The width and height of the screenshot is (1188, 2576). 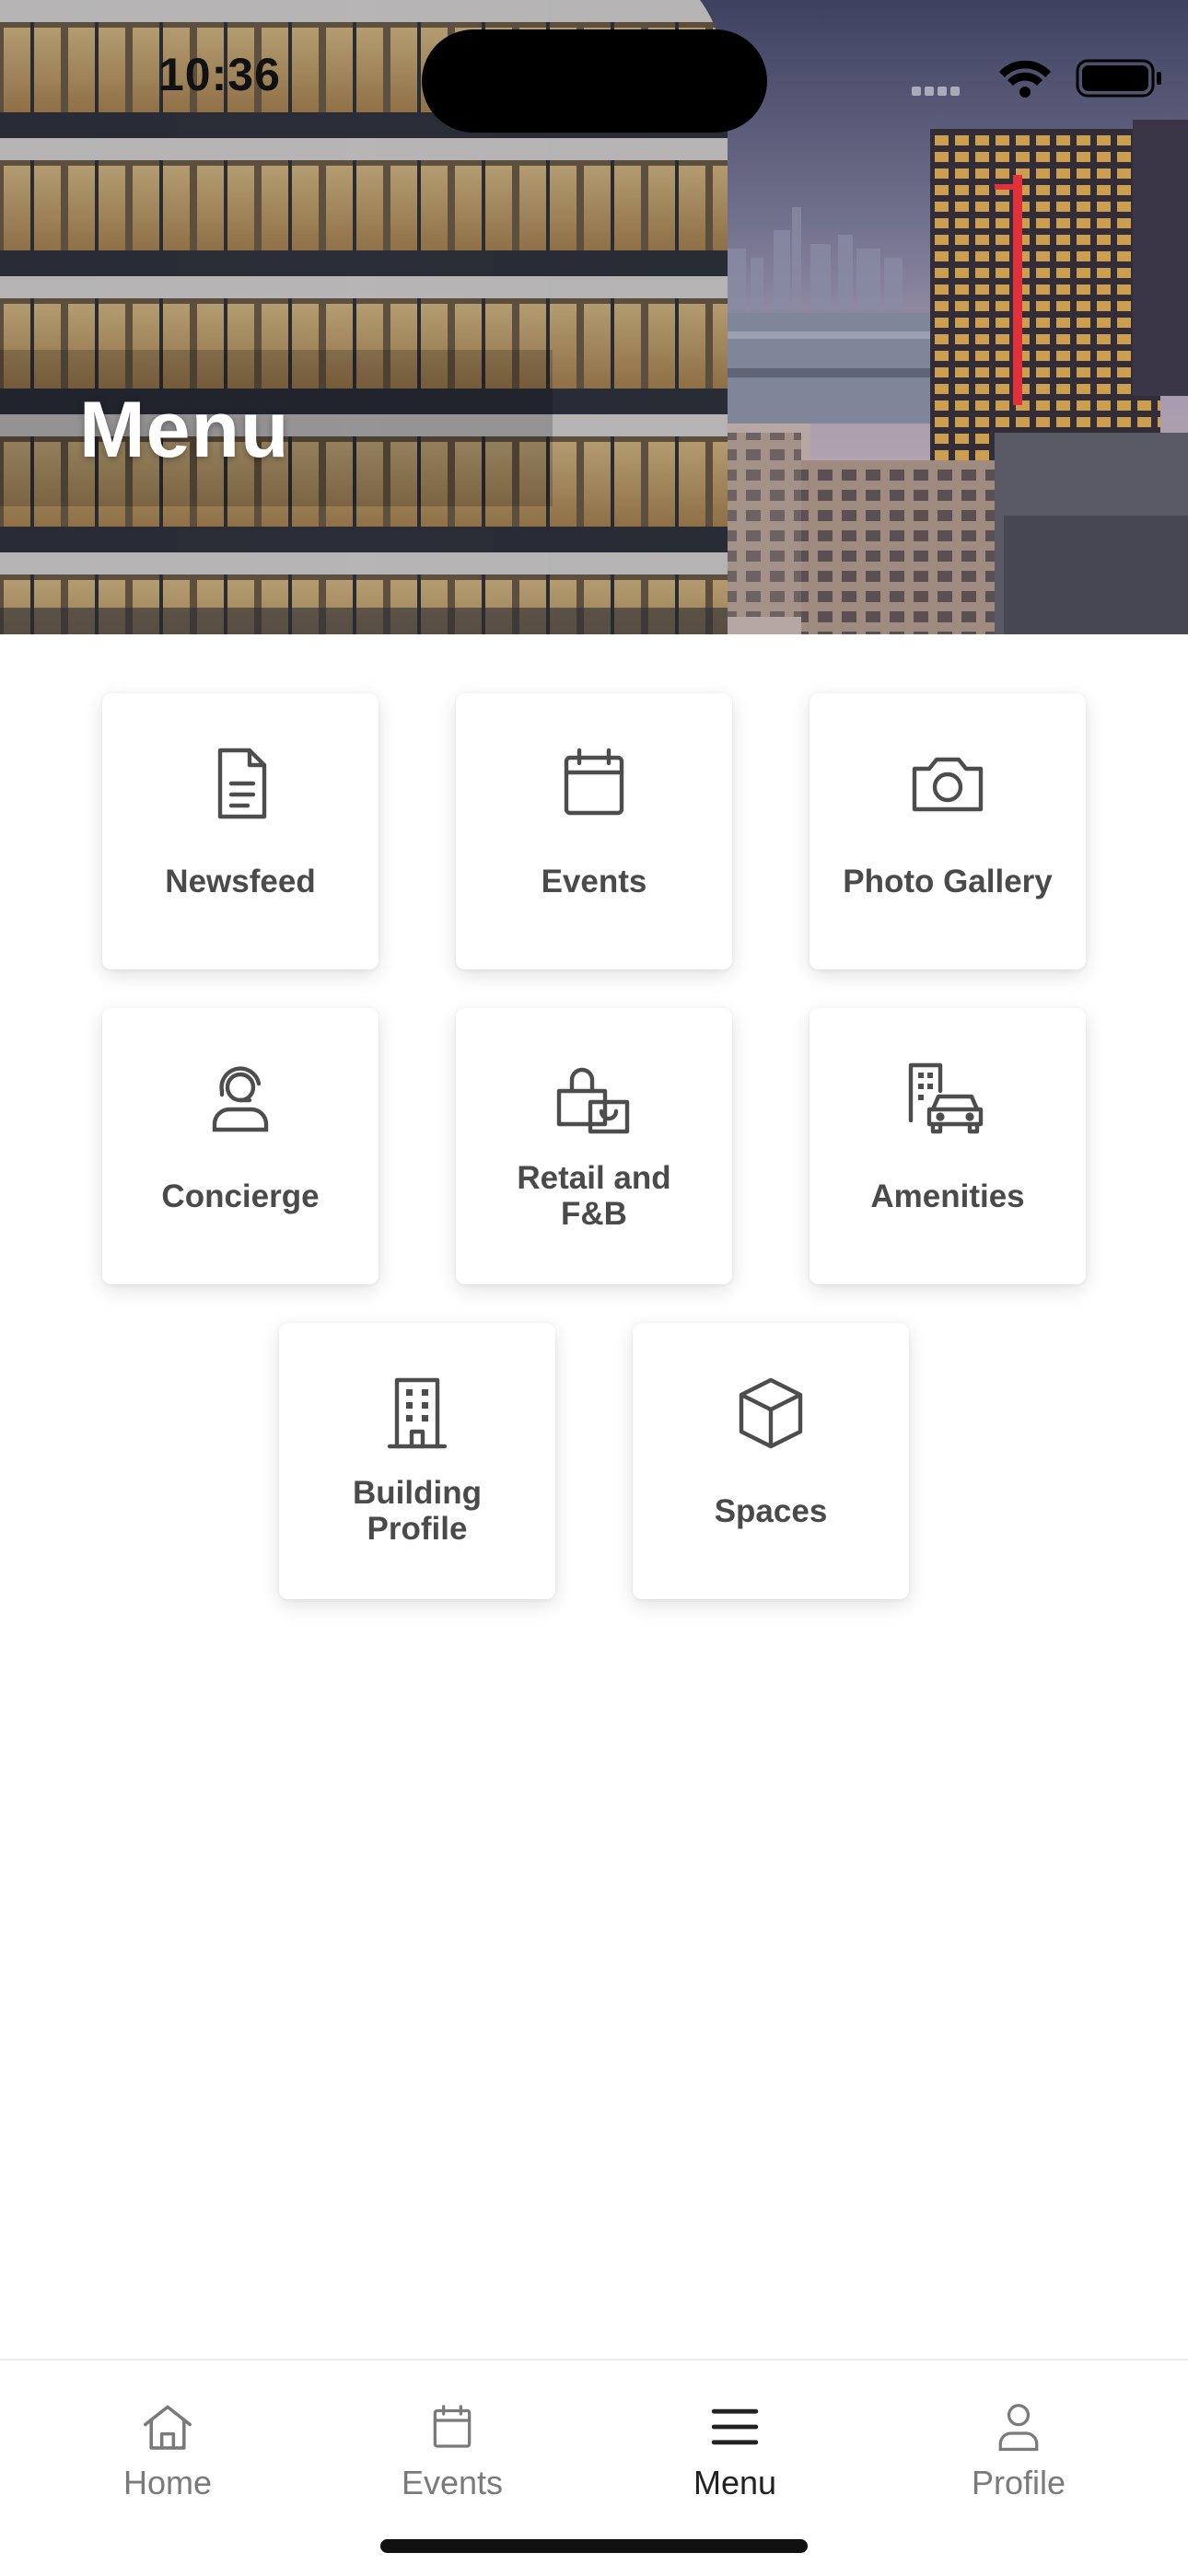 What do you see at coordinates (167, 2482) in the screenshot?
I see `tab-label: Home` at bounding box center [167, 2482].